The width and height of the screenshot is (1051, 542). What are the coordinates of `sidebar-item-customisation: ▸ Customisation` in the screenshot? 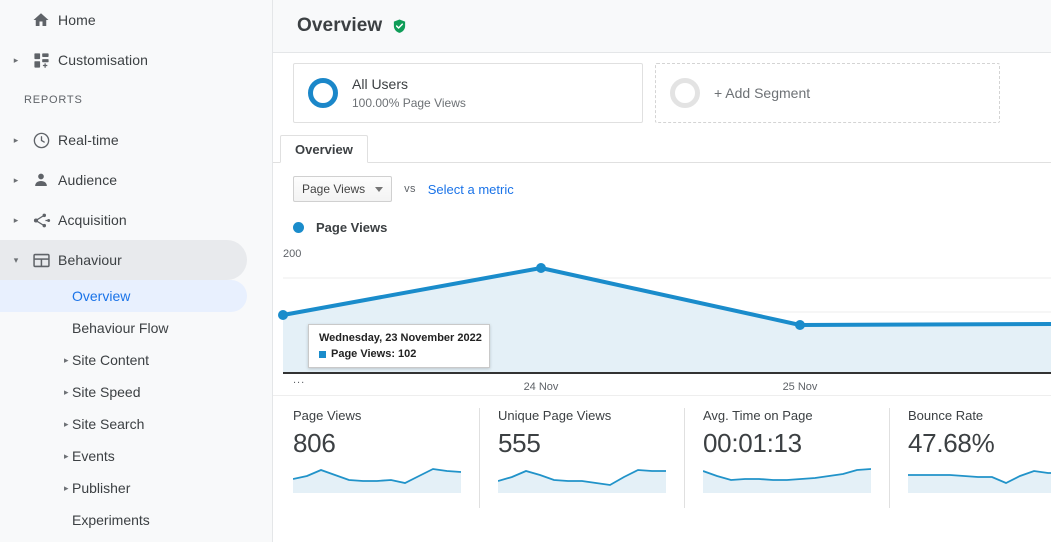 It's located at (123, 60).